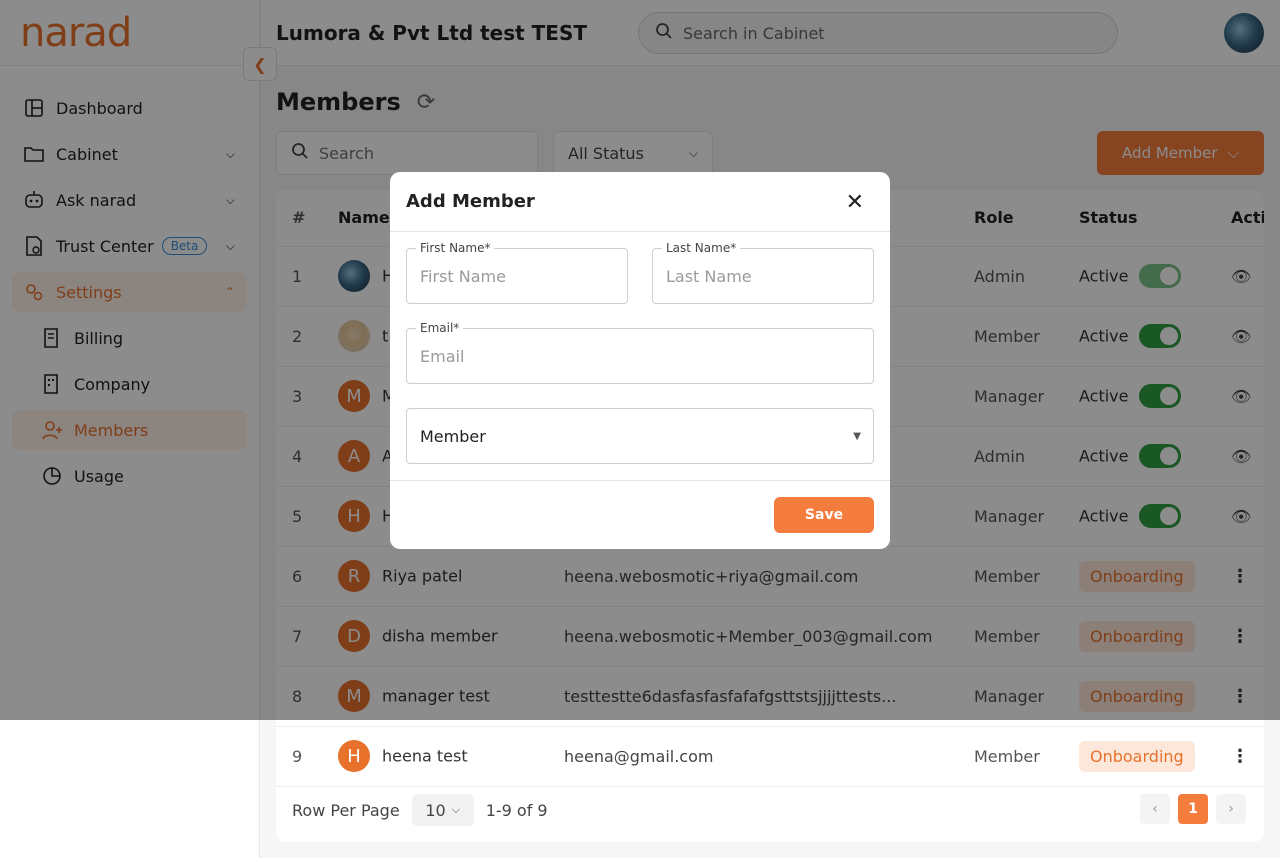 The image size is (1280, 858). I want to click on member-email: heena@gmail.com, so click(769, 756).